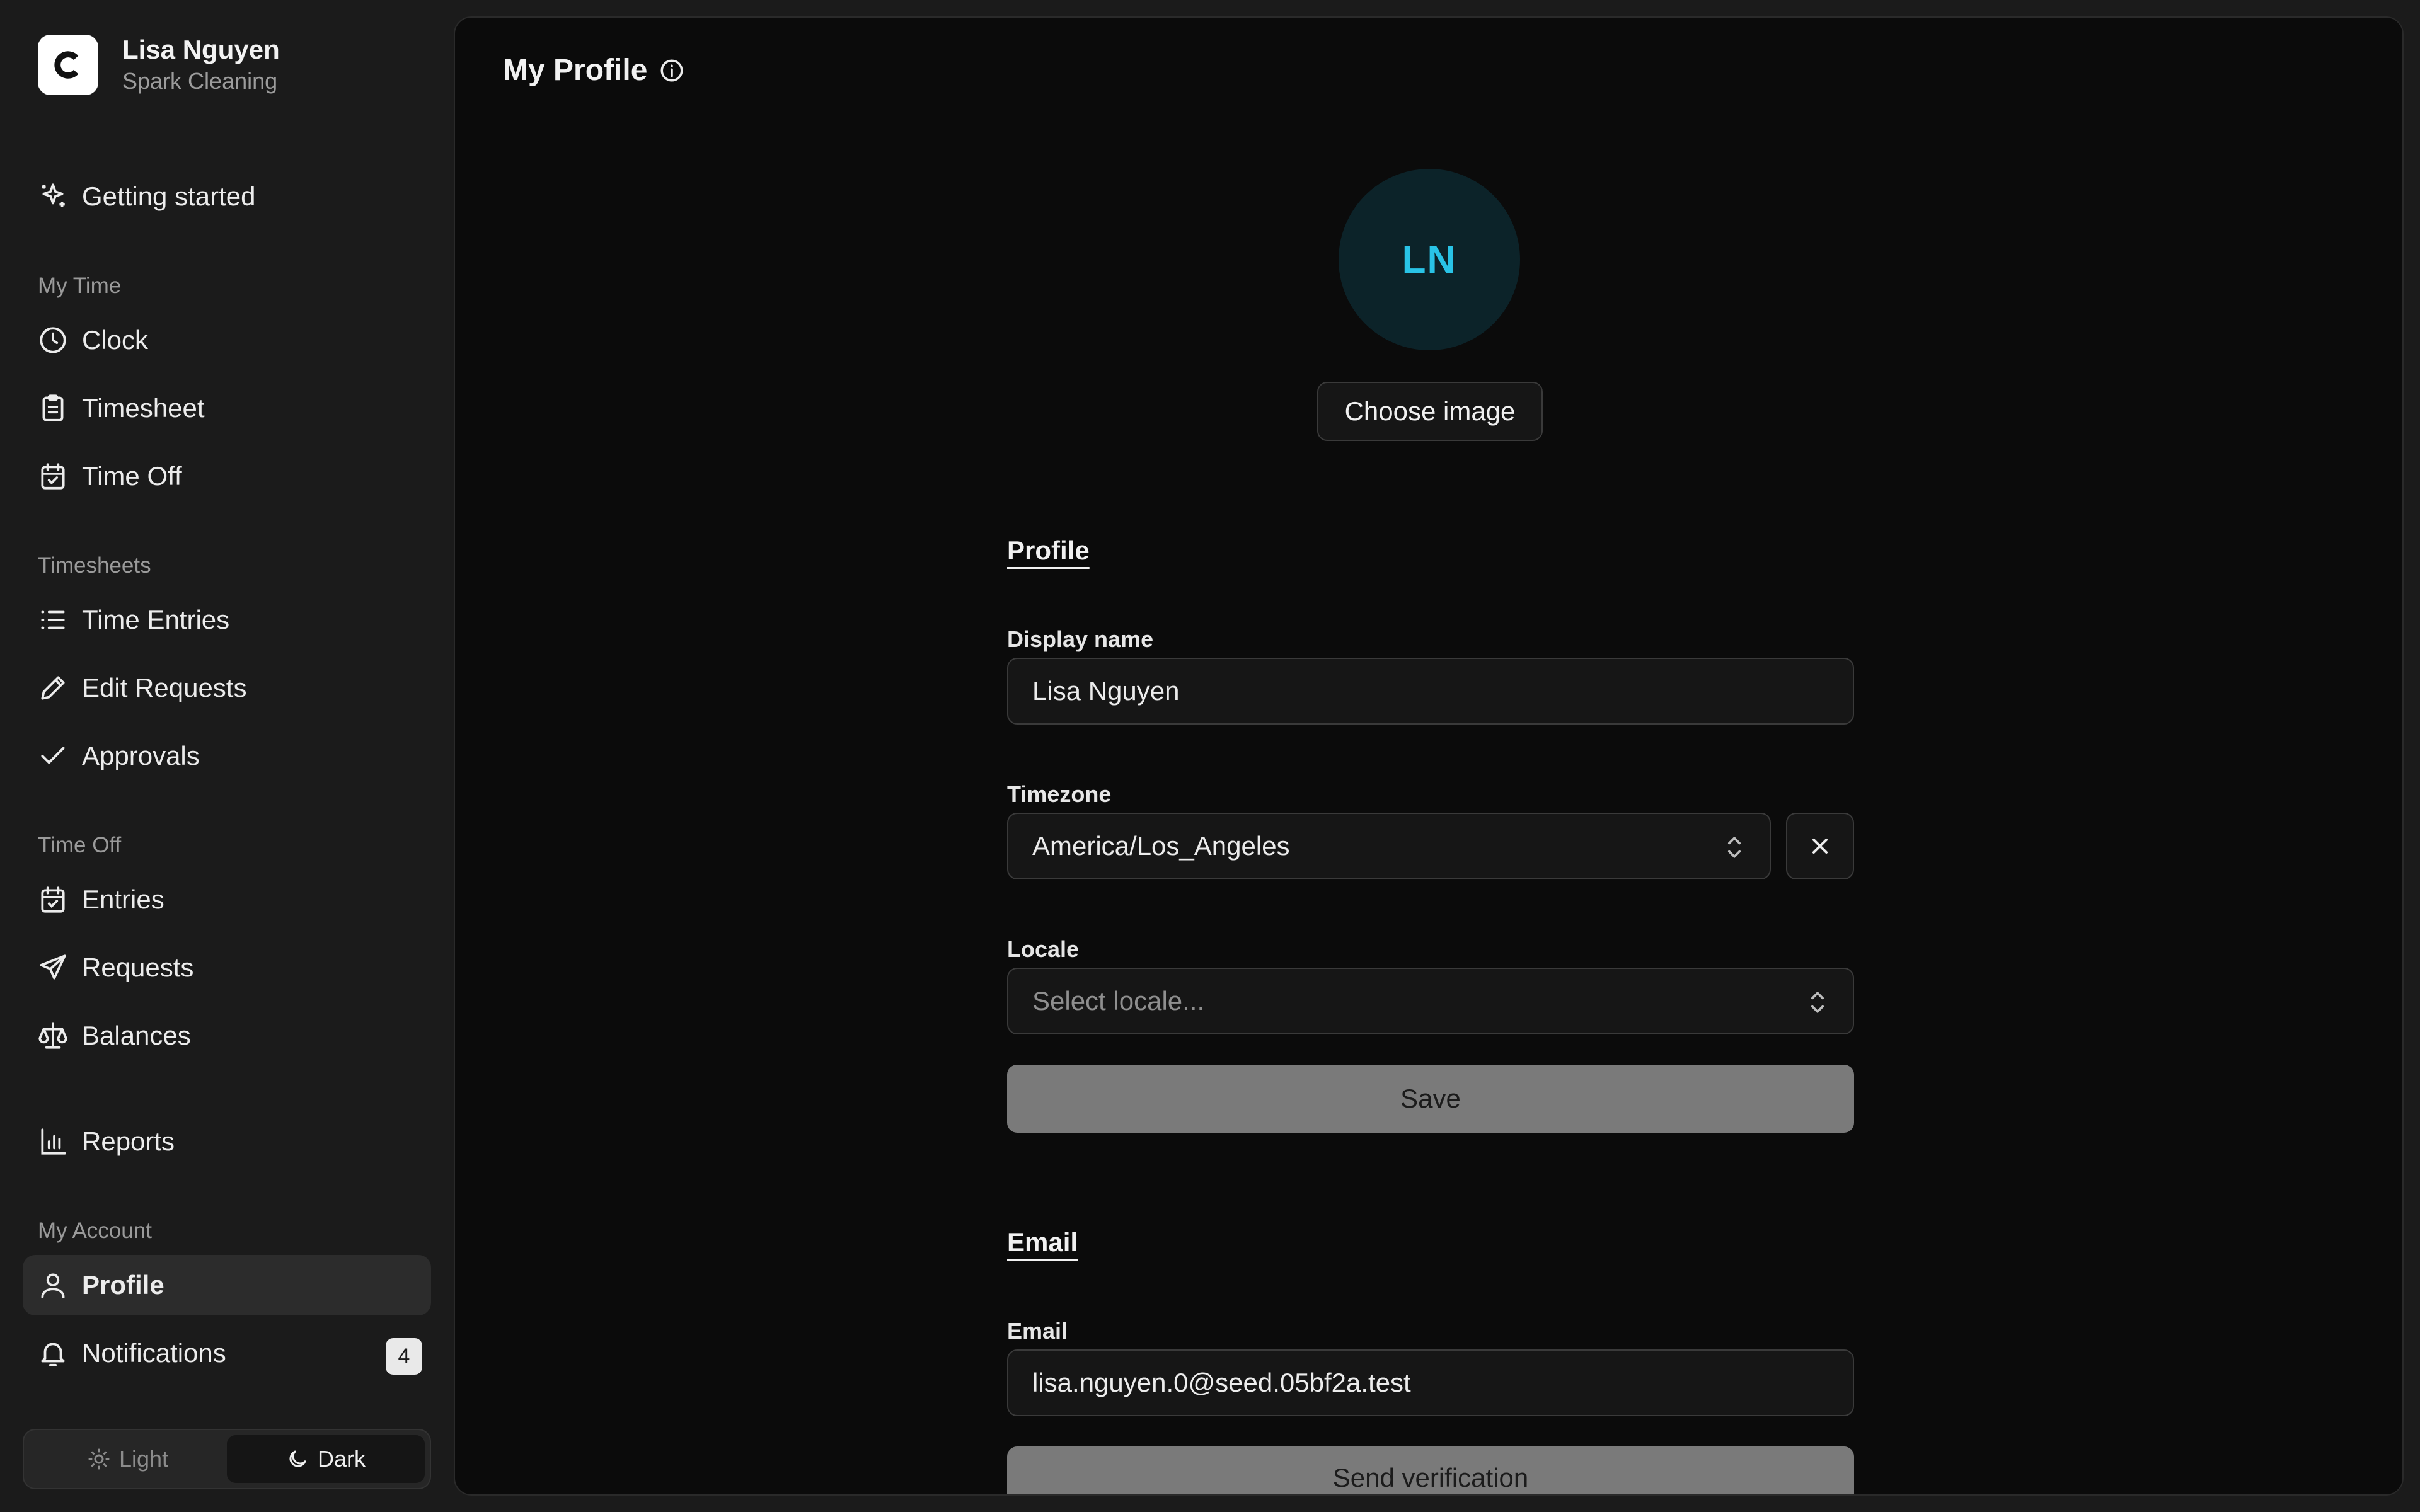 The width and height of the screenshot is (2420, 1512). Describe the element at coordinates (53, 620) in the screenshot. I see `list-icon` at that location.